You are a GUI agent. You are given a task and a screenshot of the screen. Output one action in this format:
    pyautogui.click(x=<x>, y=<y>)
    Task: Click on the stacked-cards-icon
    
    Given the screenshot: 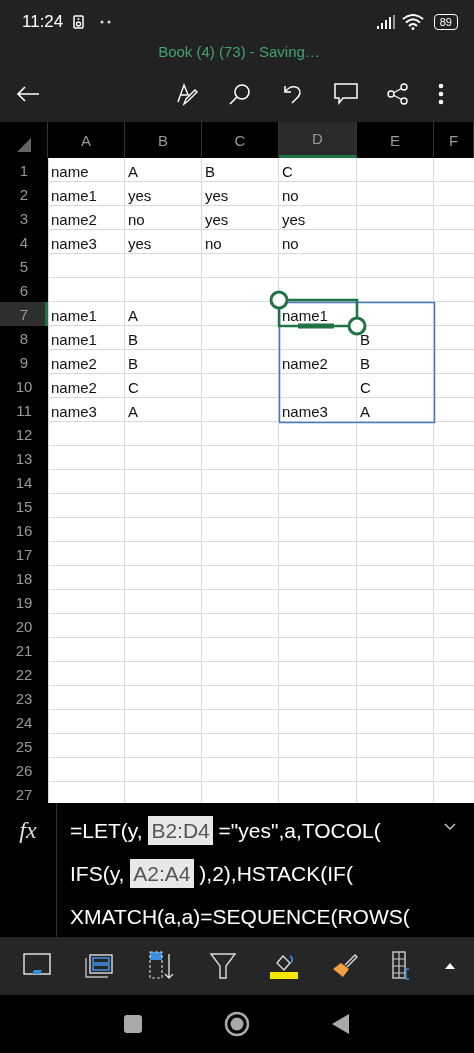 What is the action you would take?
    pyautogui.click(x=99, y=966)
    